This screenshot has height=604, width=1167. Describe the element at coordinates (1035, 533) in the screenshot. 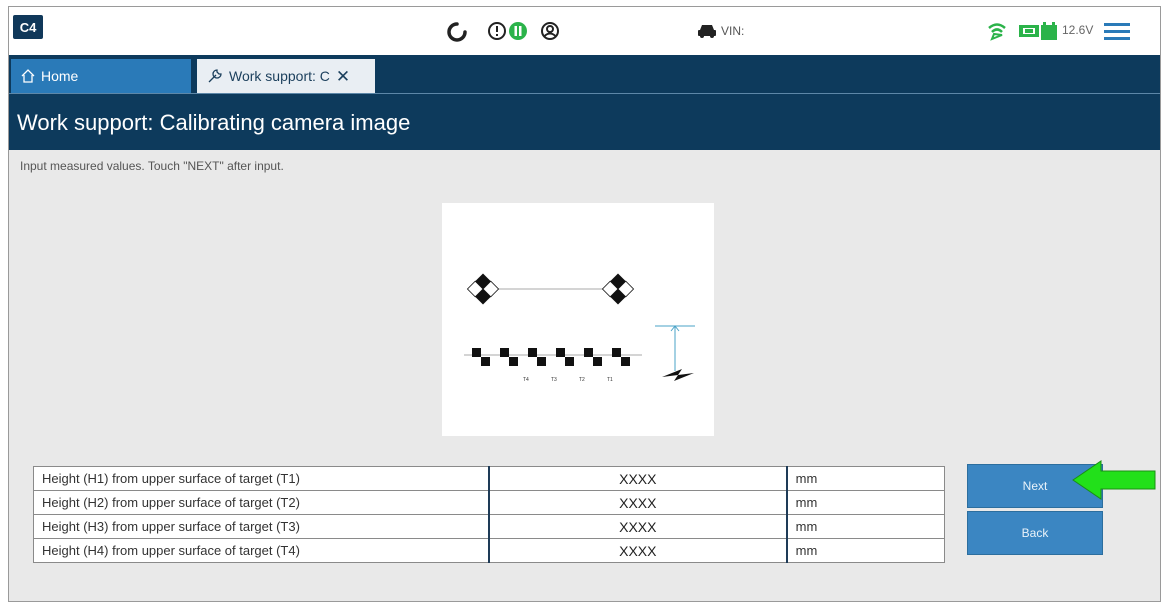

I see `back-button: Back` at that location.